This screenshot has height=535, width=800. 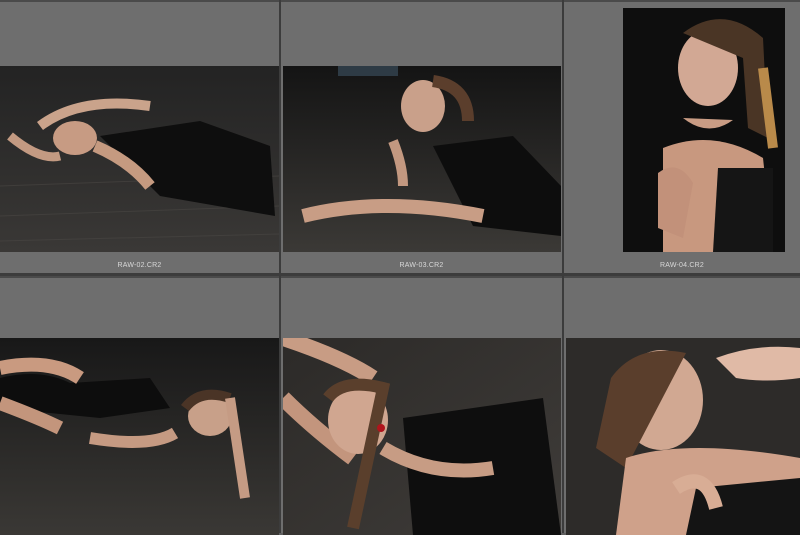 What do you see at coordinates (139, 265) in the screenshot?
I see `filename-label: RAW-02.CR2` at bounding box center [139, 265].